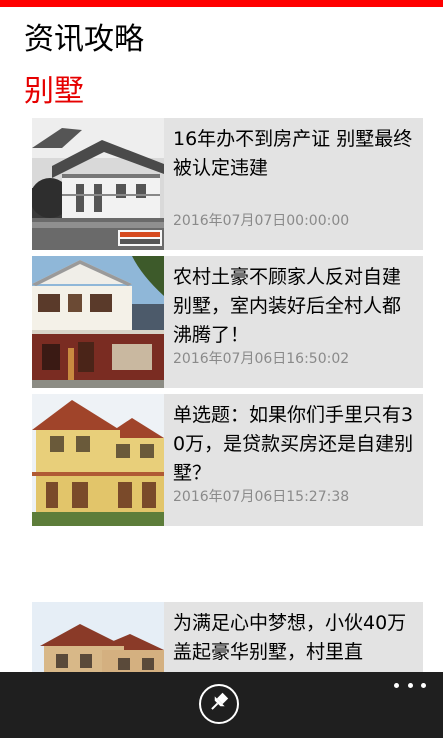 The width and height of the screenshot is (443, 738). I want to click on article-title: 16年办不到房产证 别墅最终被认定违建, so click(293, 153).